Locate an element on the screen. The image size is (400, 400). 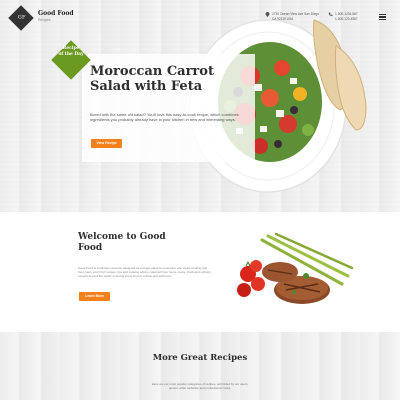
address-line2: CA 92110 USA is located at coordinates (283, 19).